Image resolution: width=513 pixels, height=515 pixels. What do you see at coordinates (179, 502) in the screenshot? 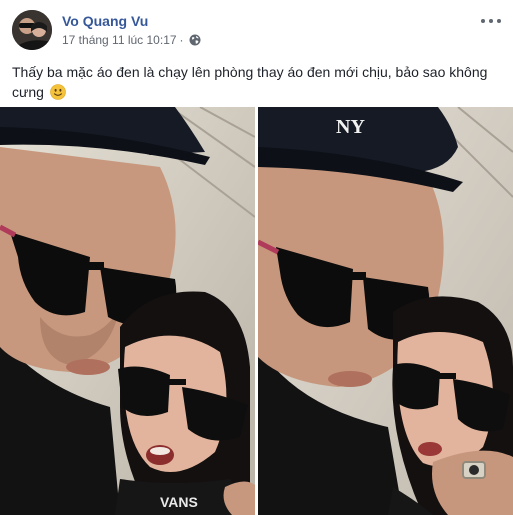
I see `shirt-print: VANS` at bounding box center [179, 502].